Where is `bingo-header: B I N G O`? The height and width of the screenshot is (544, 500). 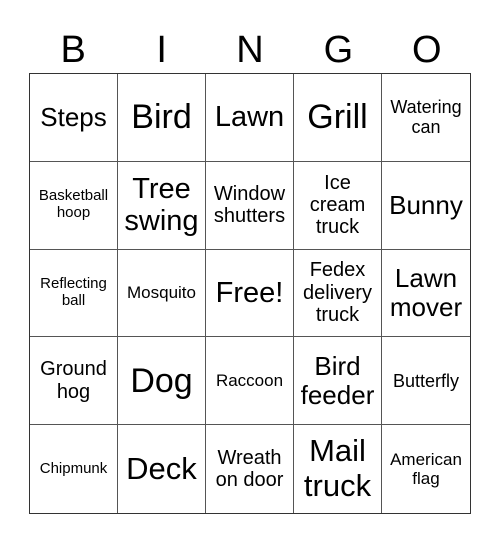
bingo-header: B I N G O is located at coordinates (250, 50).